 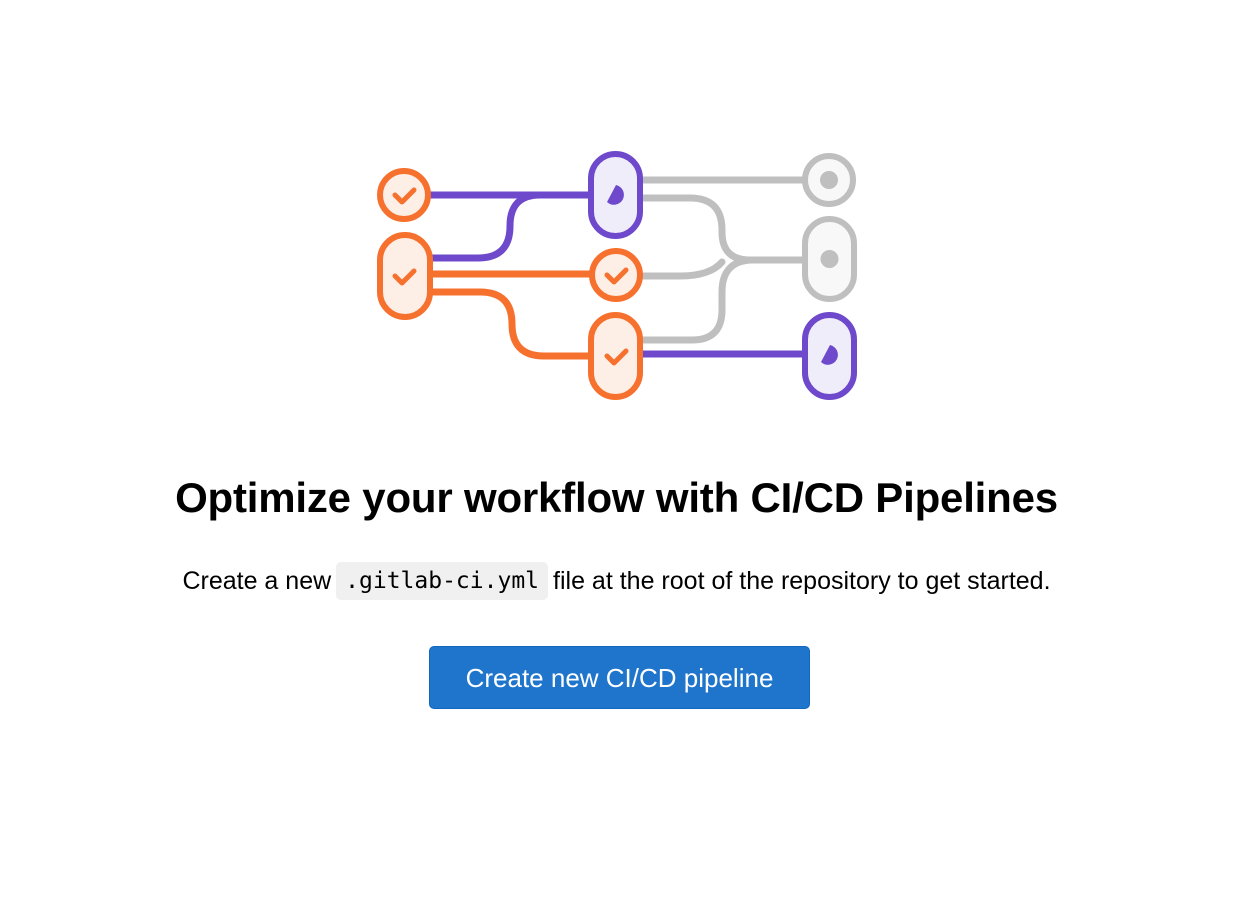 What do you see at coordinates (257, 581) in the screenshot?
I see `description-text-before: Create a new` at bounding box center [257, 581].